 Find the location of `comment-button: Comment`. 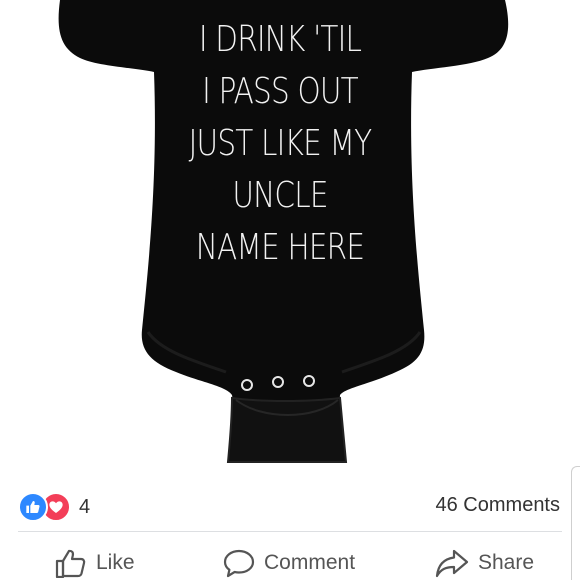

comment-button: Comment is located at coordinates (288, 563).